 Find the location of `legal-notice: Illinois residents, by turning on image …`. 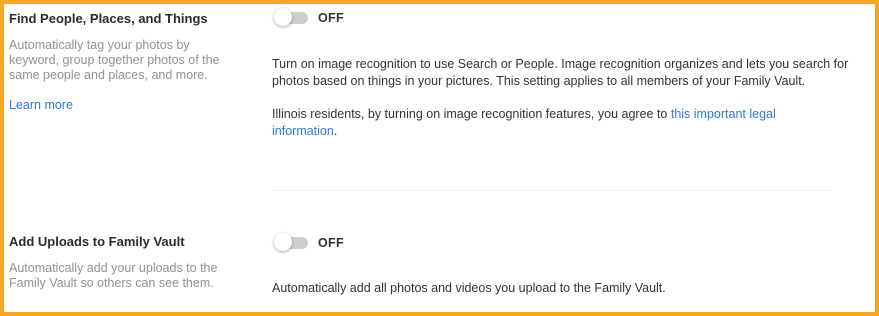

legal-notice: Illinois residents, by turning on image … is located at coordinates (552, 123).